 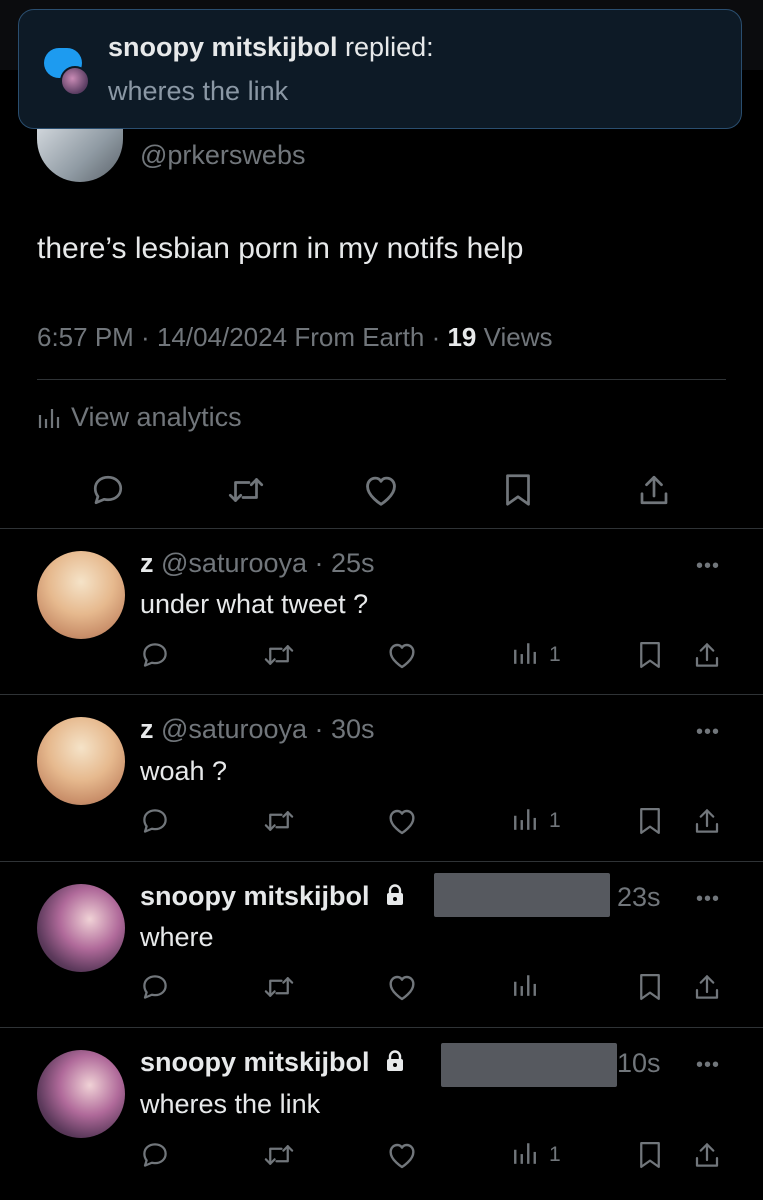 I want to click on view-analytics-button: View analytics, so click(x=139, y=417).